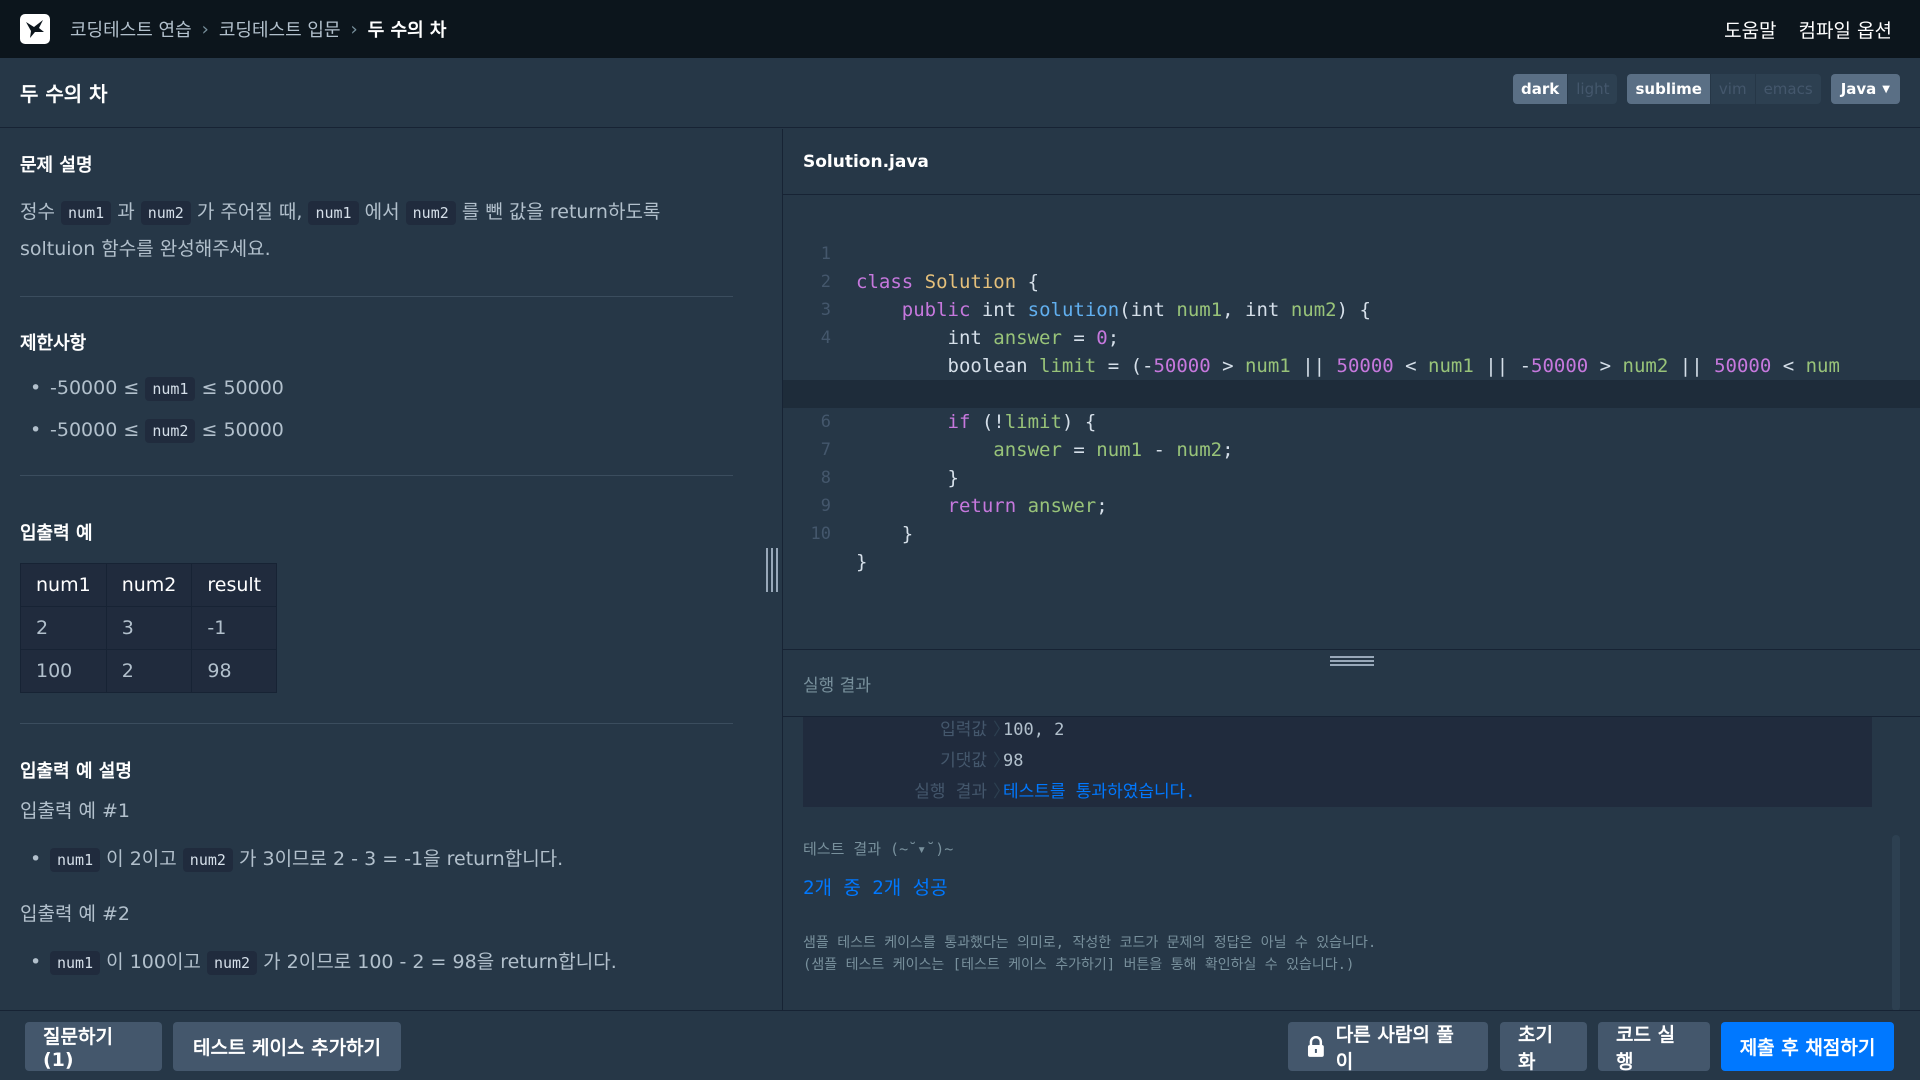  Describe the element at coordinates (93, 1046) in the screenshot. I see `ask-question-button: 질문하기 (1)` at that location.